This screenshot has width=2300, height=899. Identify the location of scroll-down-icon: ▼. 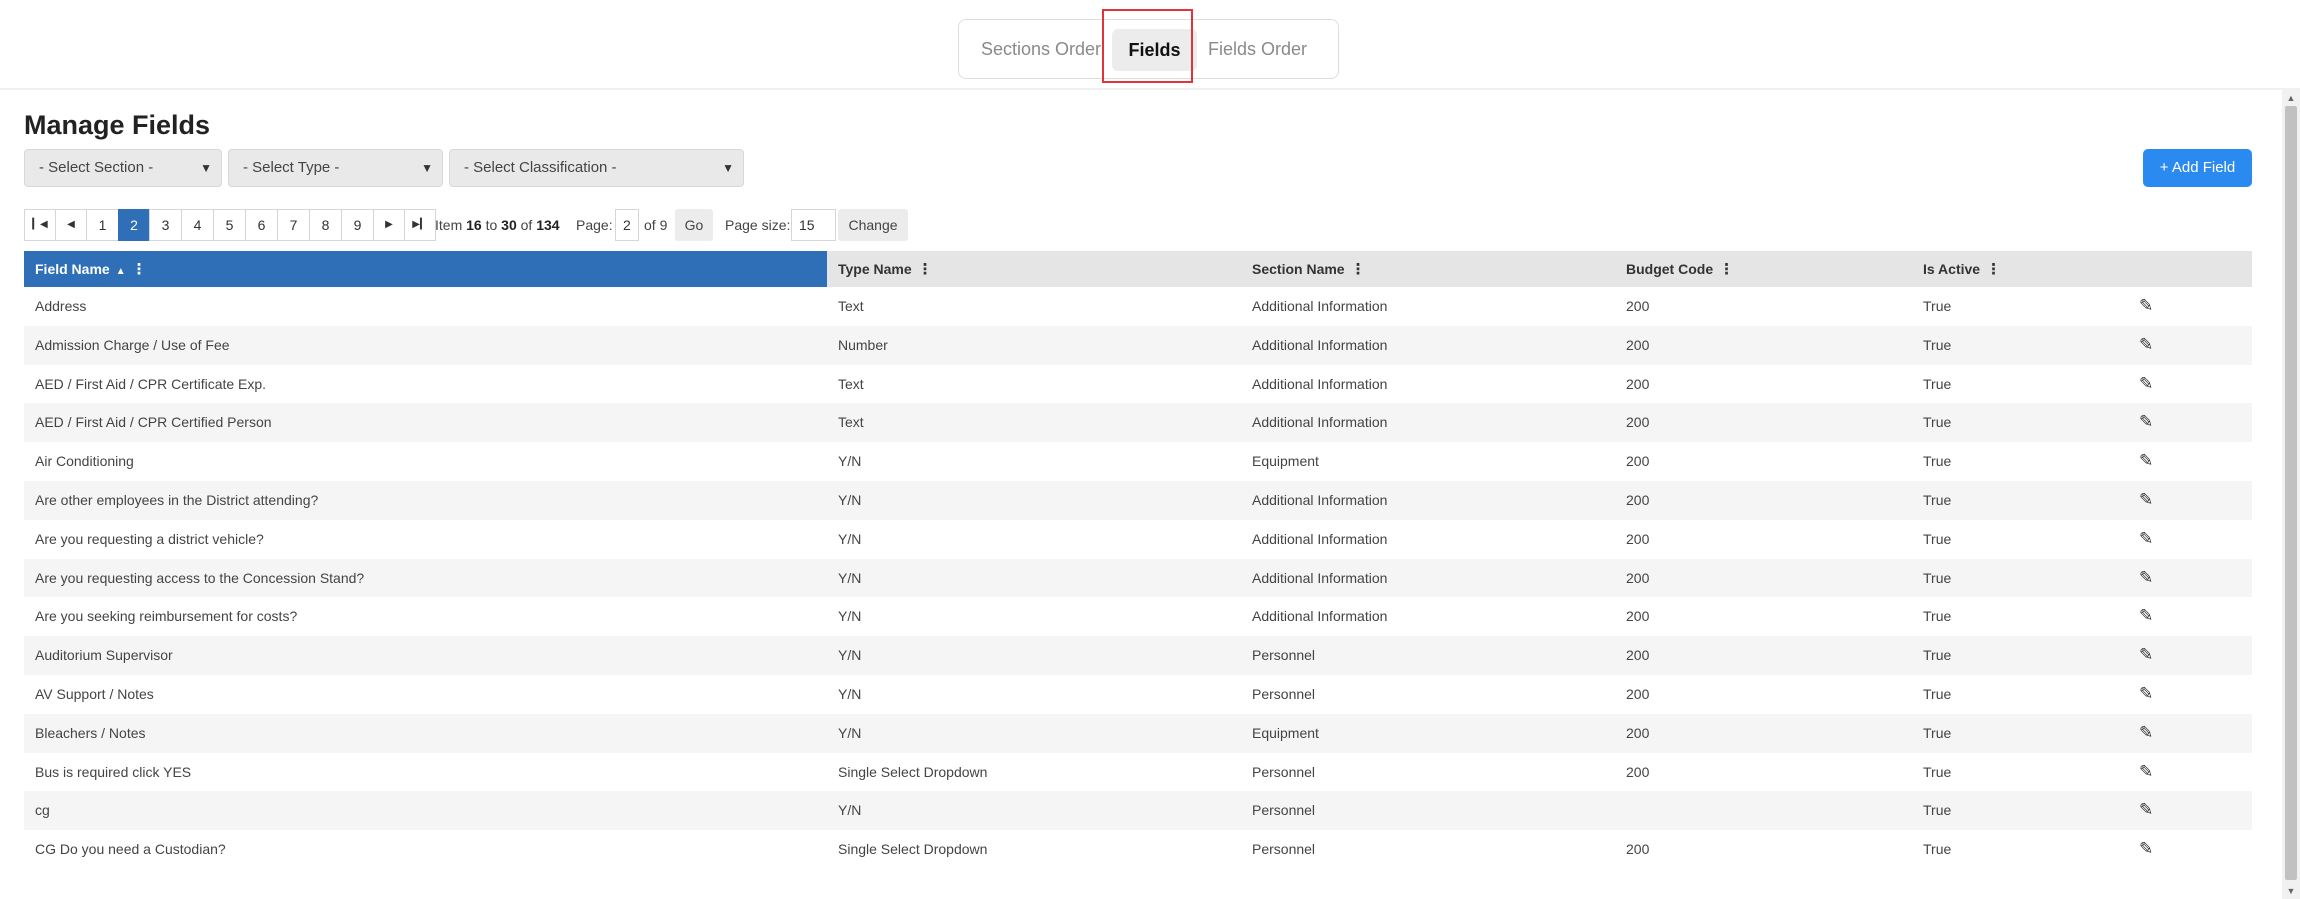
(2291, 891).